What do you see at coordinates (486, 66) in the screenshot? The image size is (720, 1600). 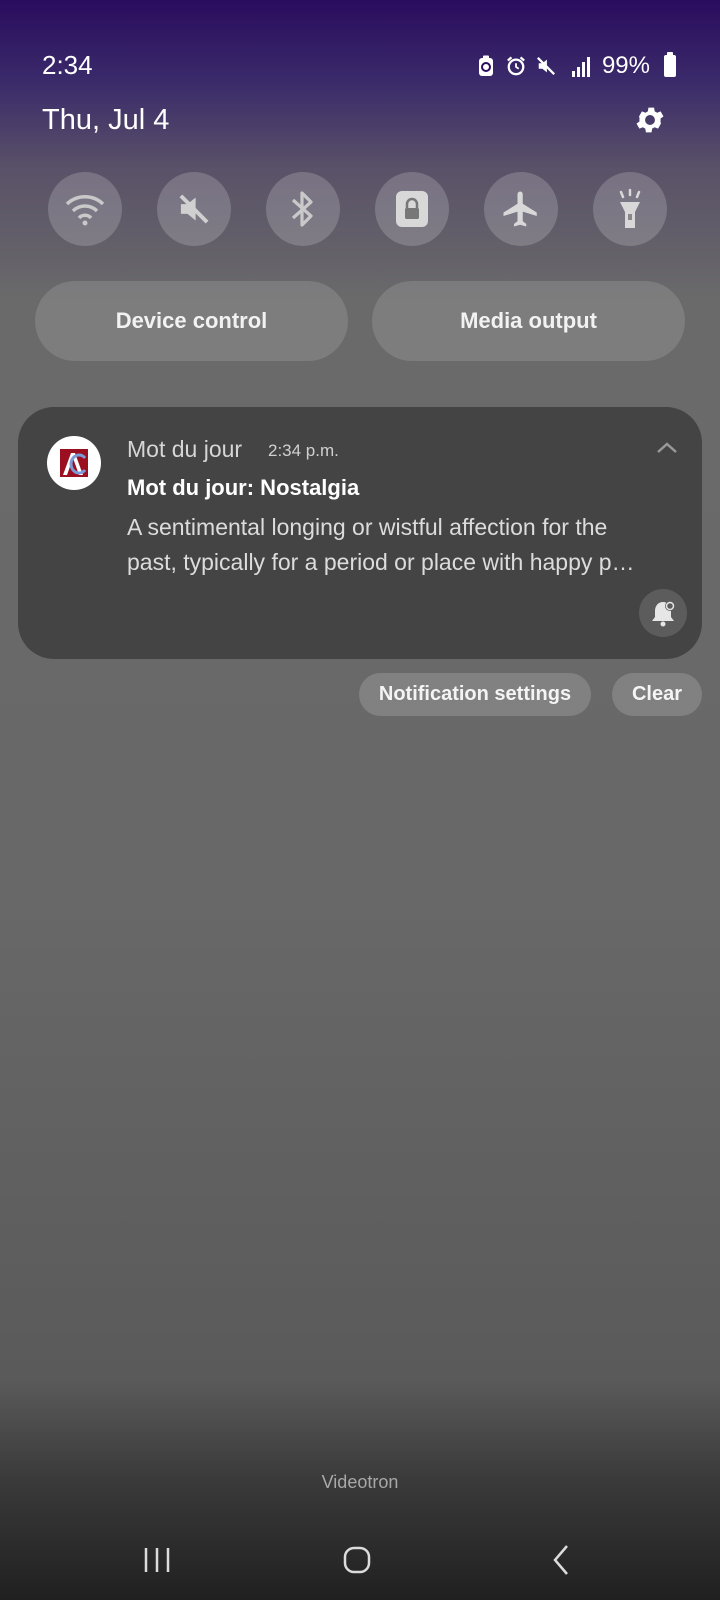 I see `battery-saver-icon` at bounding box center [486, 66].